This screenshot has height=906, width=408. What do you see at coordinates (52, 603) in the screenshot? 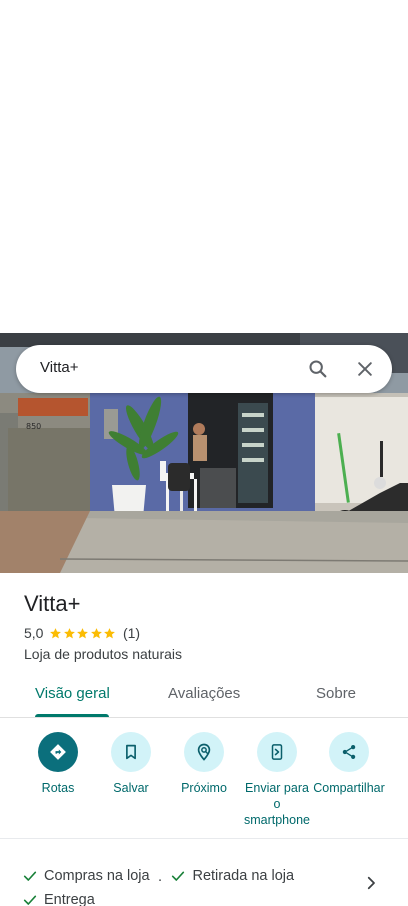
I see `place-title: Vitta+` at bounding box center [52, 603].